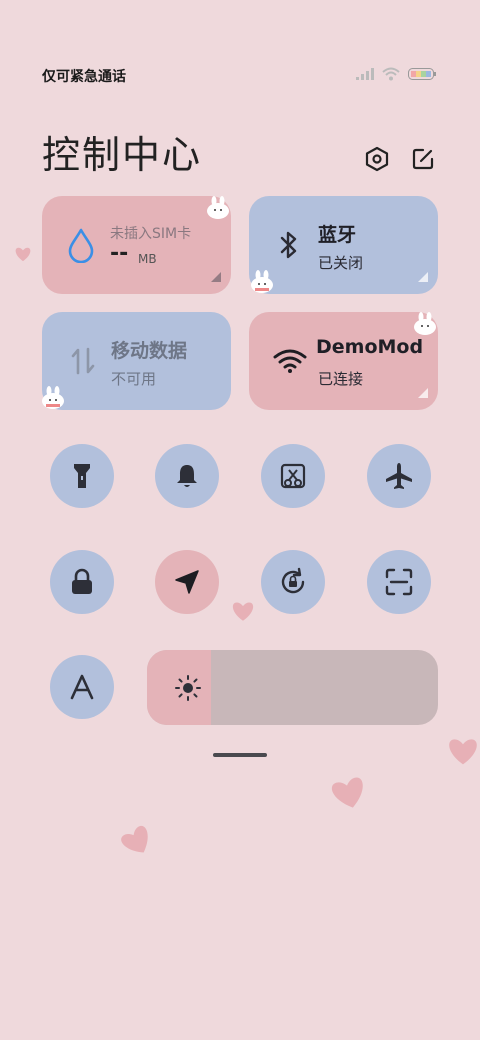 This screenshot has height=1040, width=480. I want to click on signal-icon, so click(365, 74).